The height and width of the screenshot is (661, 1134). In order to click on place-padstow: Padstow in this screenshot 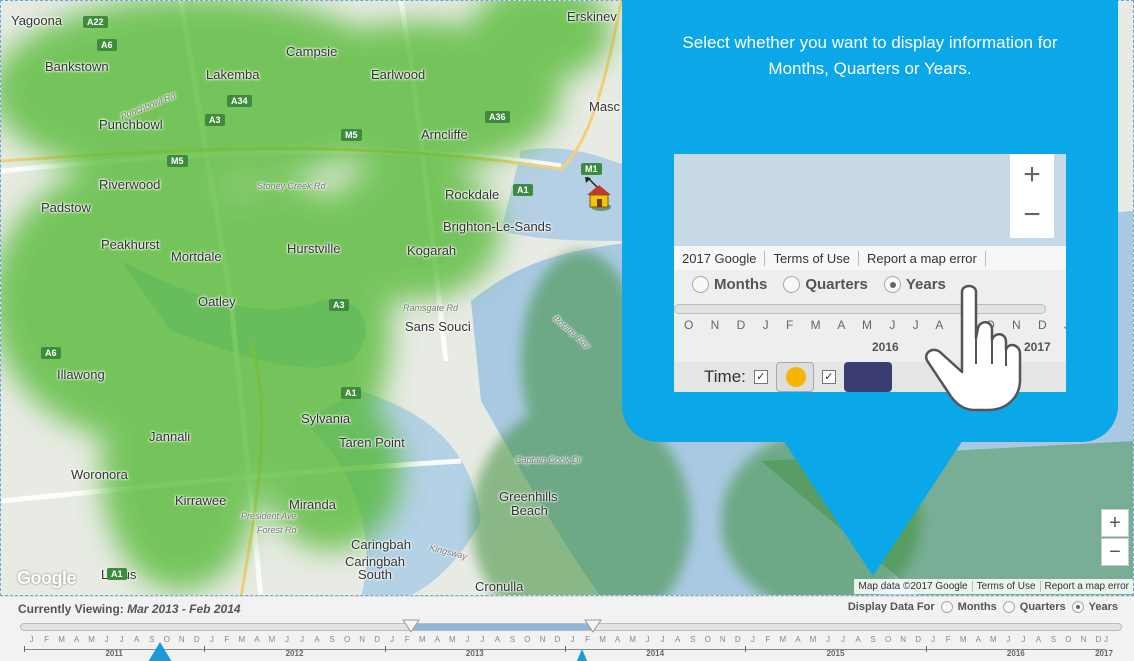, I will do `click(66, 207)`.